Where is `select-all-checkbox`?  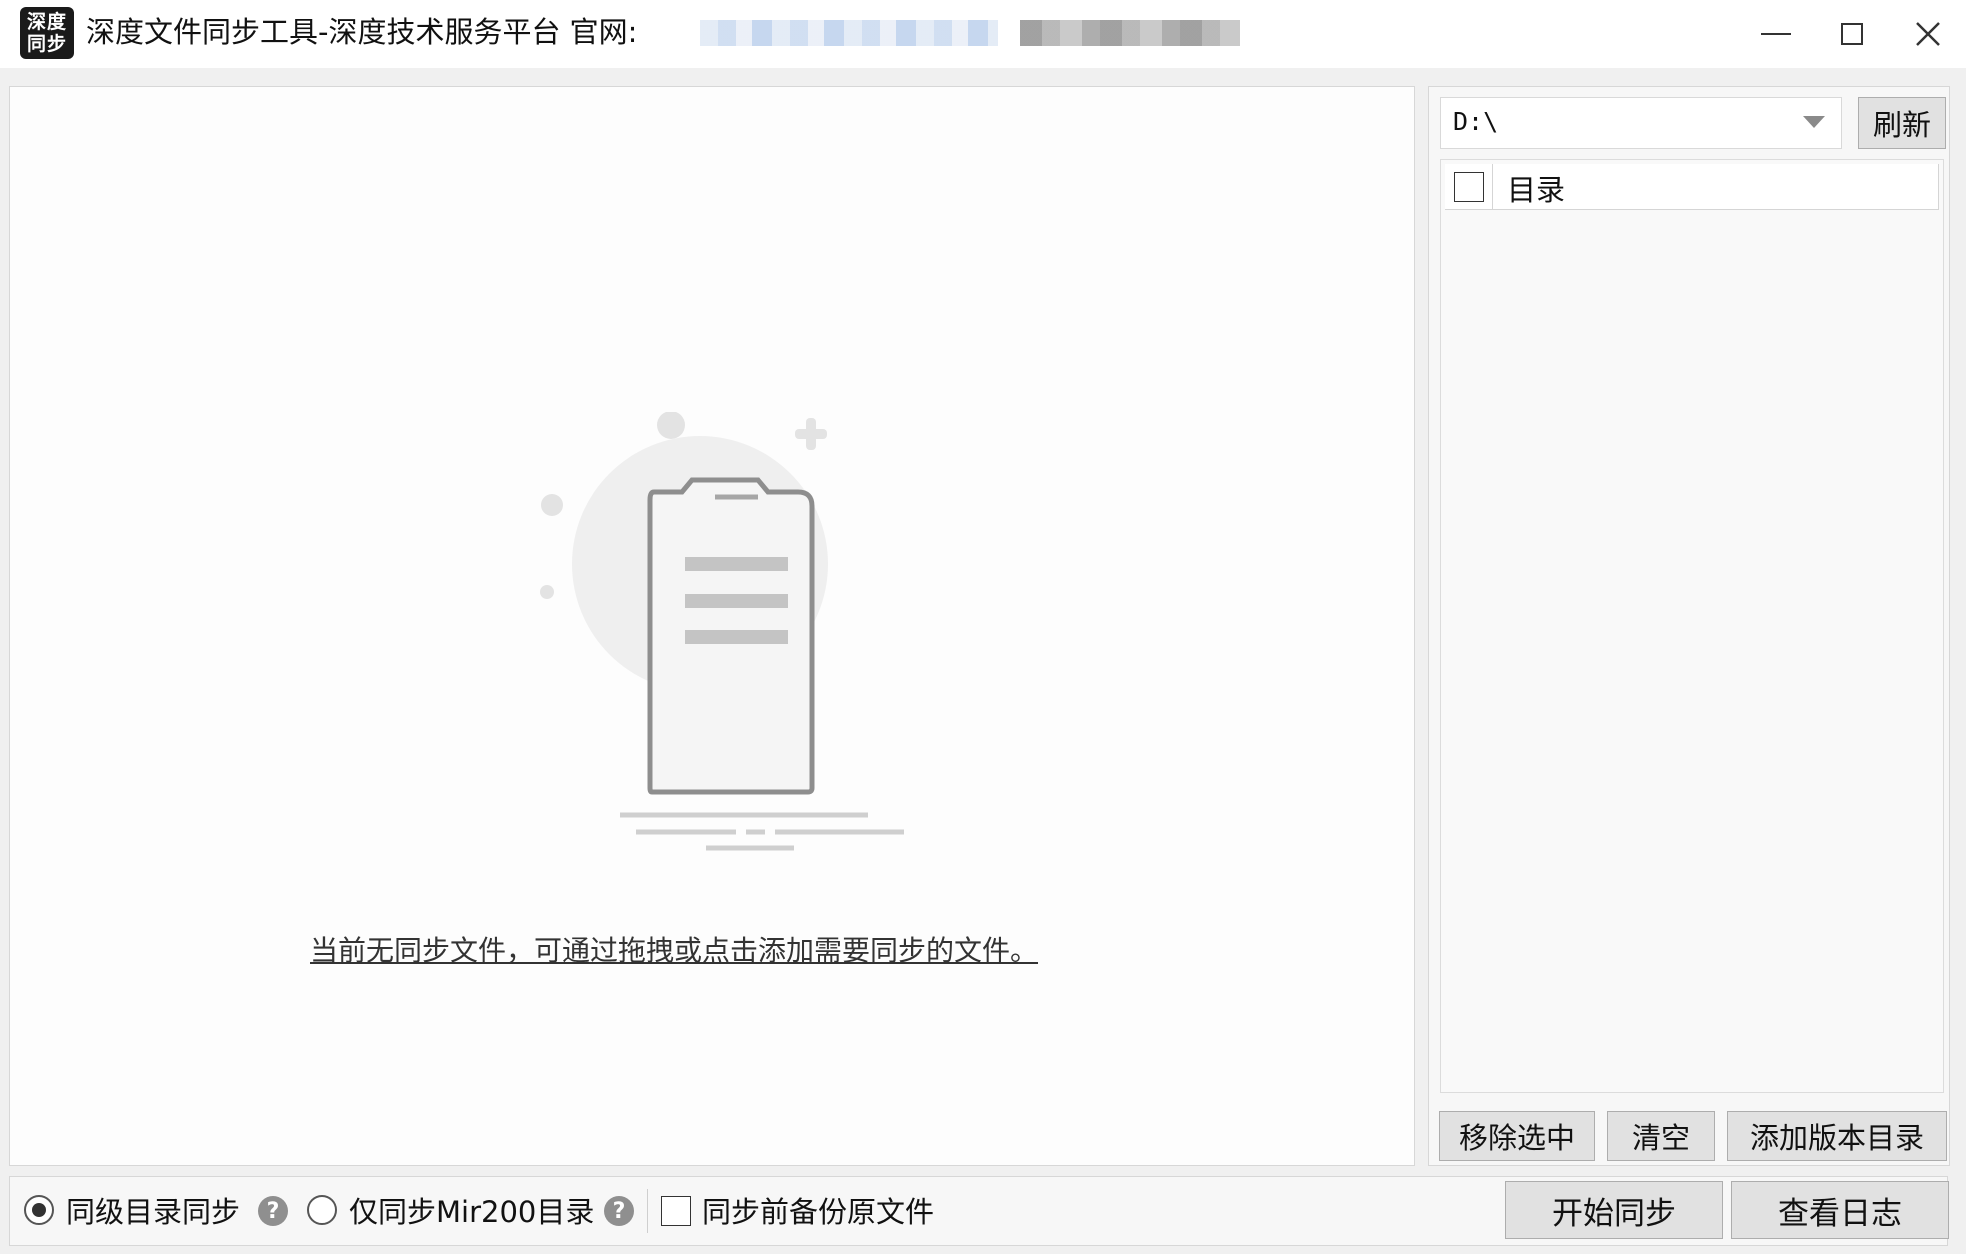 select-all-checkbox is located at coordinates (1469, 187).